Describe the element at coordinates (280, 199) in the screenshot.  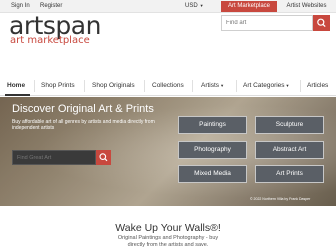
I see `image-credit: © 2022 Northern Villa by Frank Dasper` at that location.